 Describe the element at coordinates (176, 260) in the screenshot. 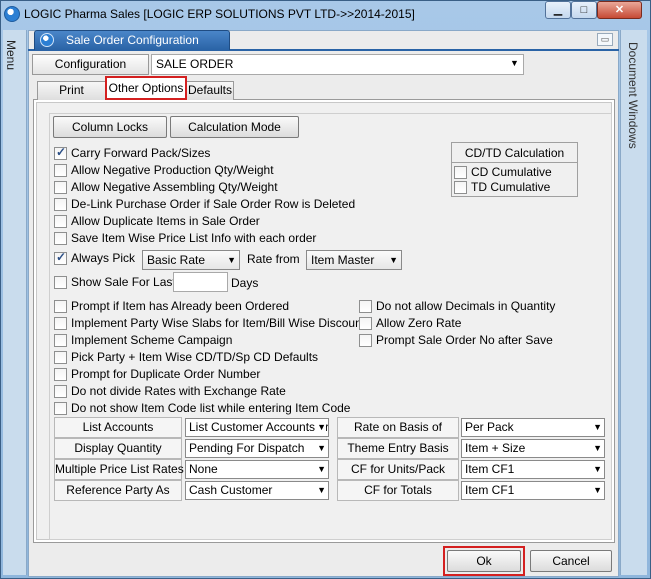

I see `select-value: Basic Rate` at that location.